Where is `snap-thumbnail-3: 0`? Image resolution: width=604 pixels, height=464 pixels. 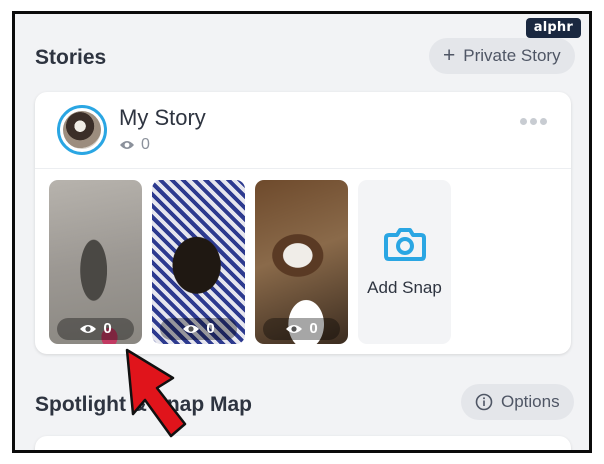 snap-thumbnail-3: 0 is located at coordinates (301, 262).